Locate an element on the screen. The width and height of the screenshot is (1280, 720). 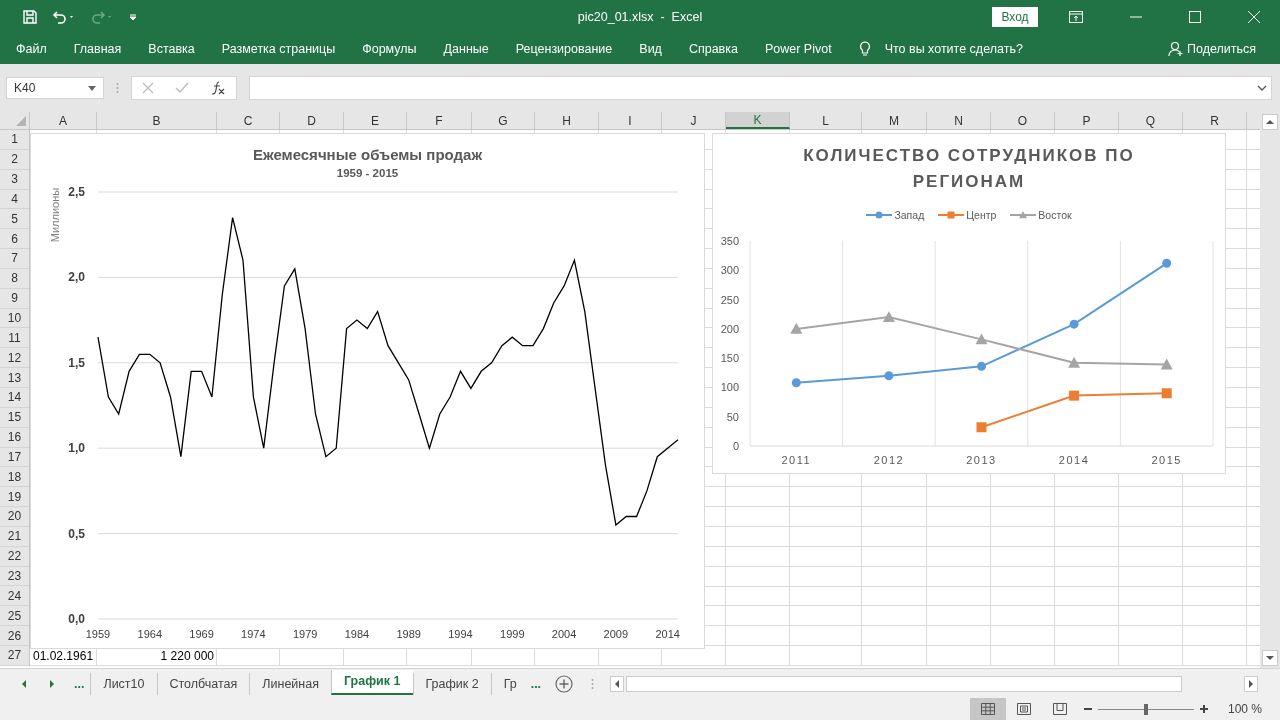
undo-icon is located at coordinates (64, 17).